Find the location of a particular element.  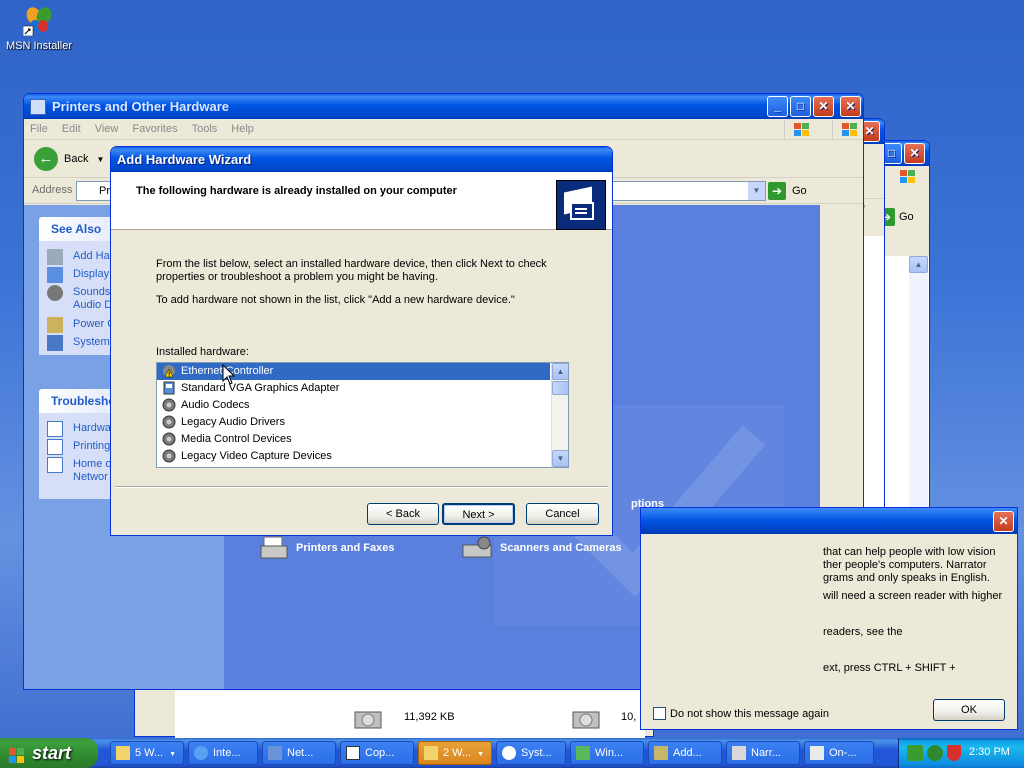

minimize-button: _ is located at coordinates (777, 106).